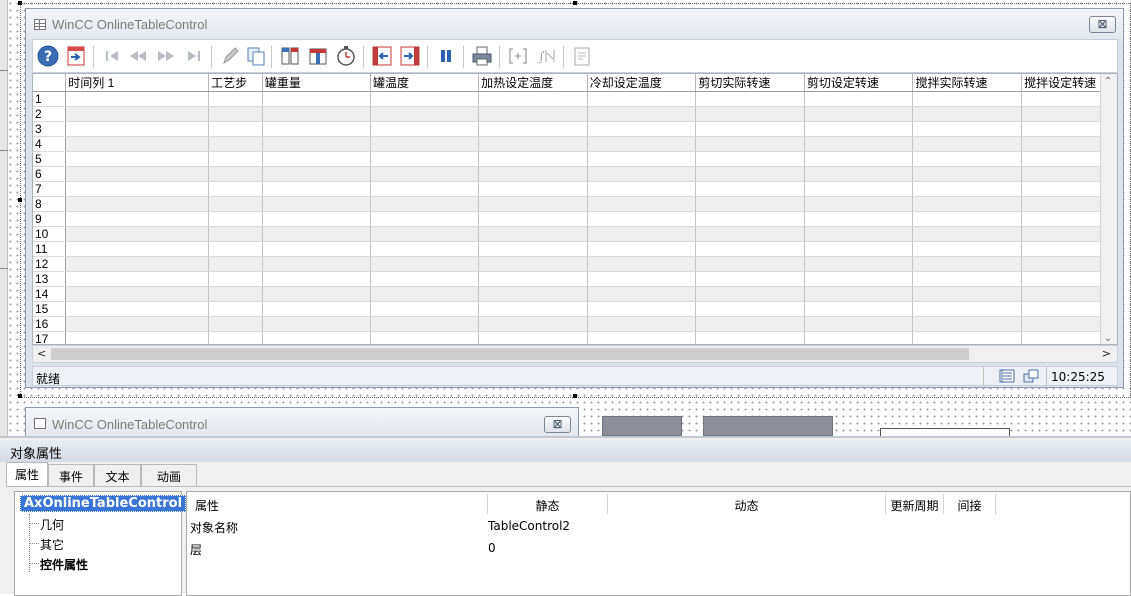 Image resolution: width=1131 pixels, height=596 pixels. Describe the element at coordinates (492, 548) in the screenshot. I see `property-static-value: 0` at that location.